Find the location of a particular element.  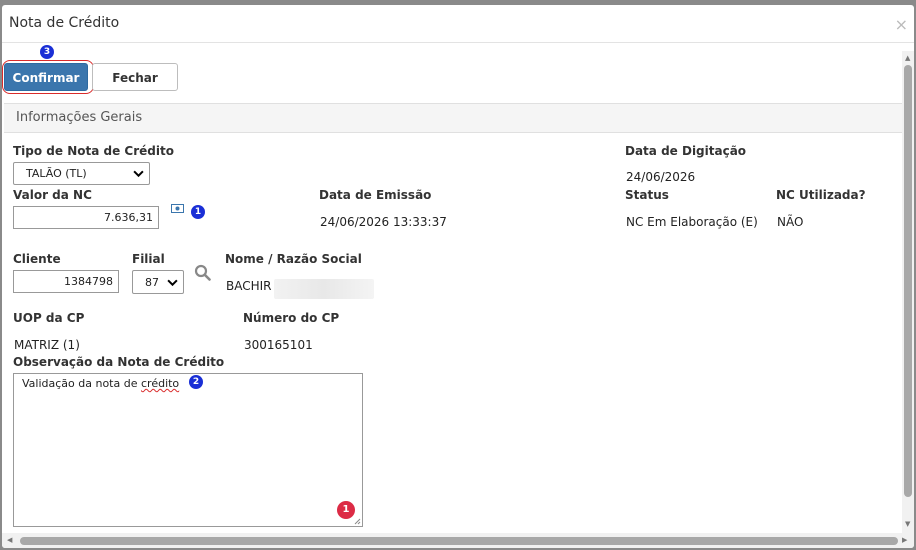

annotation-badge-red-1: 1 is located at coordinates (346, 510).